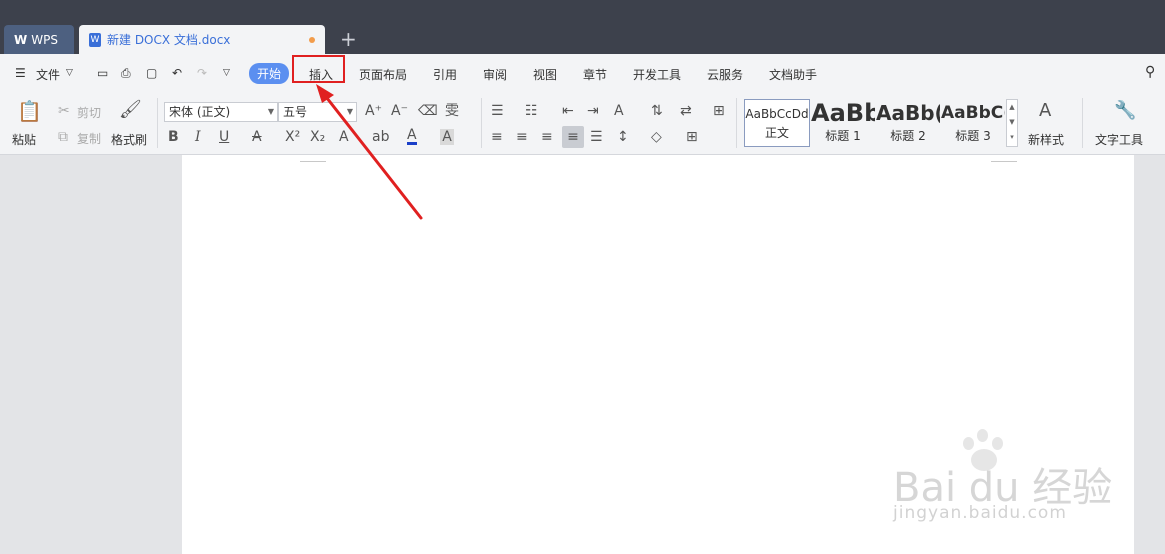 The height and width of the screenshot is (554, 1165). I want to click on annotation-arrow, so click(369, 152).